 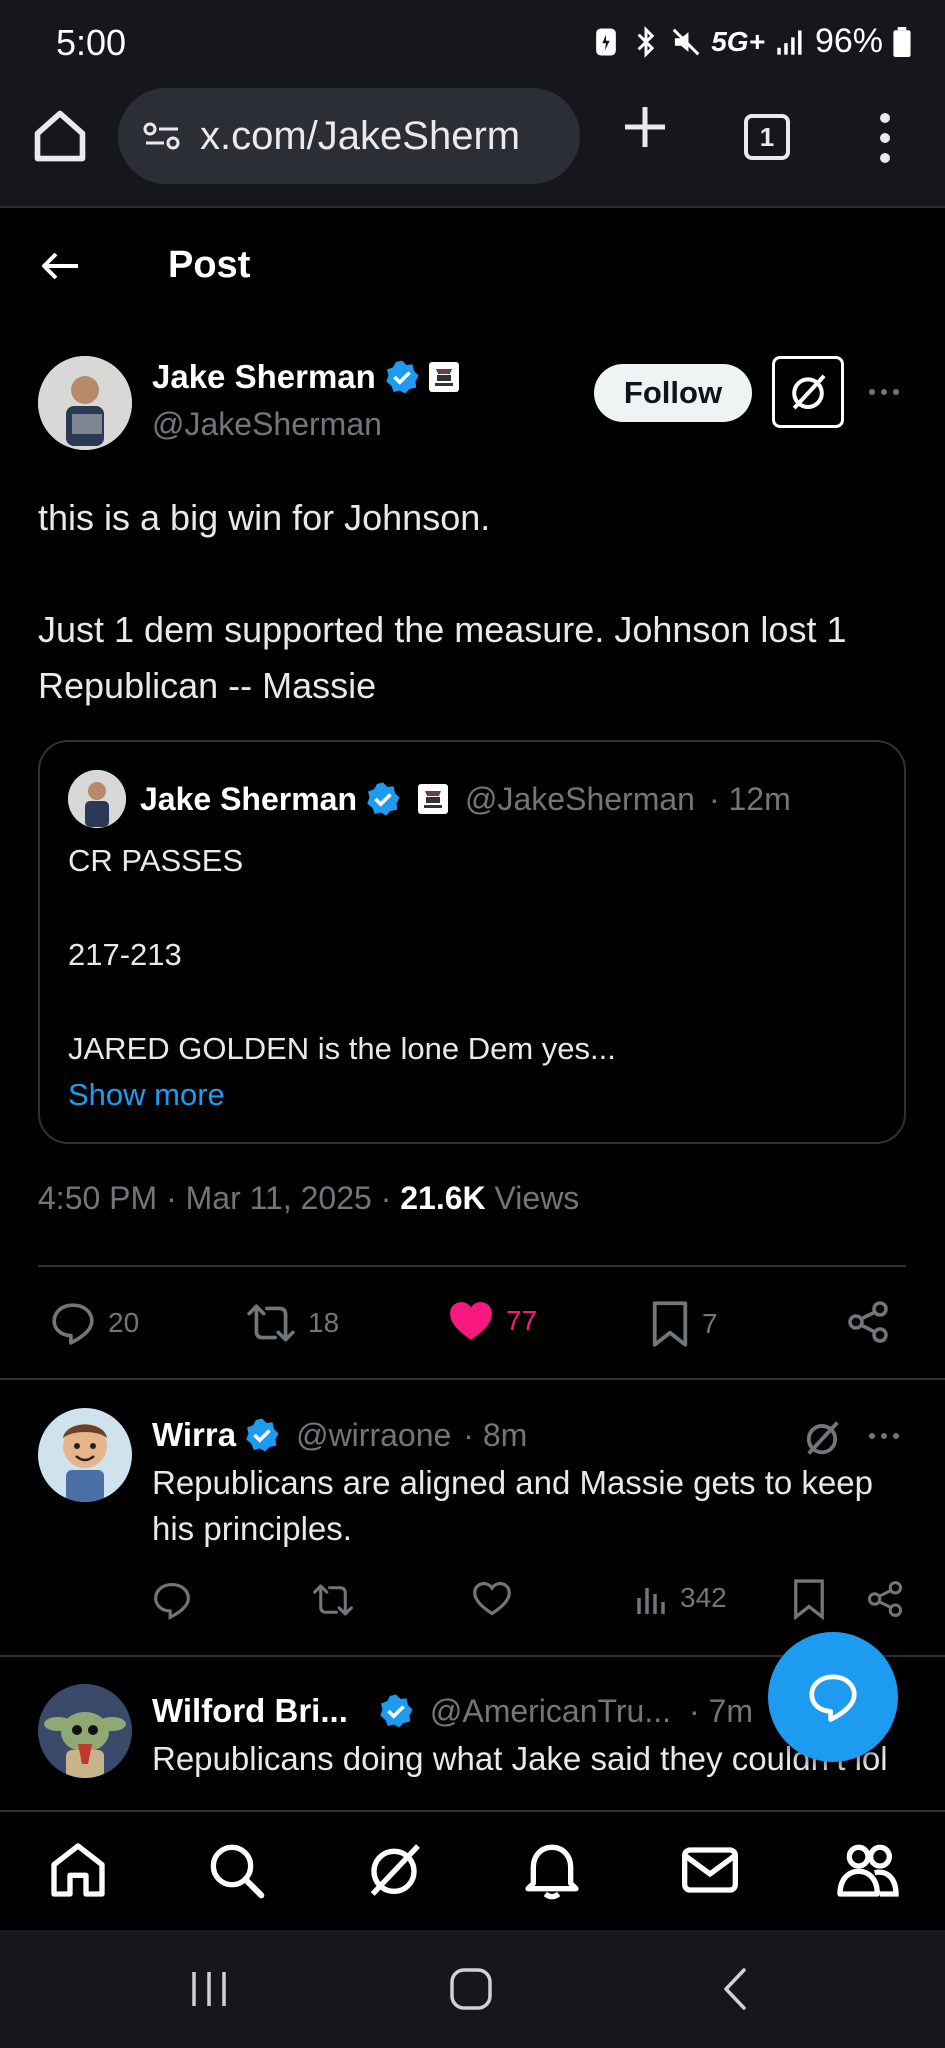 What do you see at coordinates (264, 377) in the screenshot?
I see `author-name: Jake Sherman` at bounding box center [264, 377].